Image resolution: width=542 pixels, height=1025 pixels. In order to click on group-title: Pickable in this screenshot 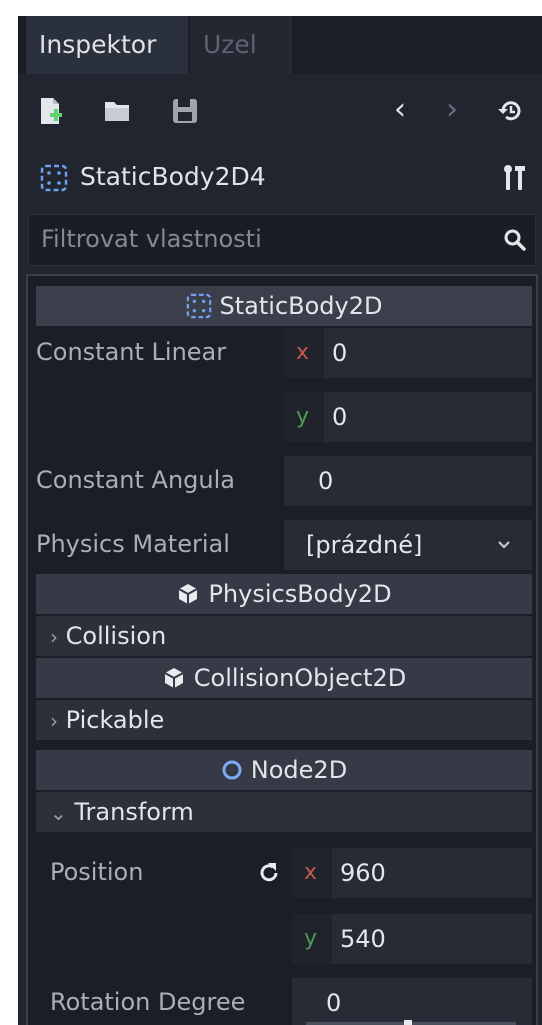, I will do `click(115, 720)`.